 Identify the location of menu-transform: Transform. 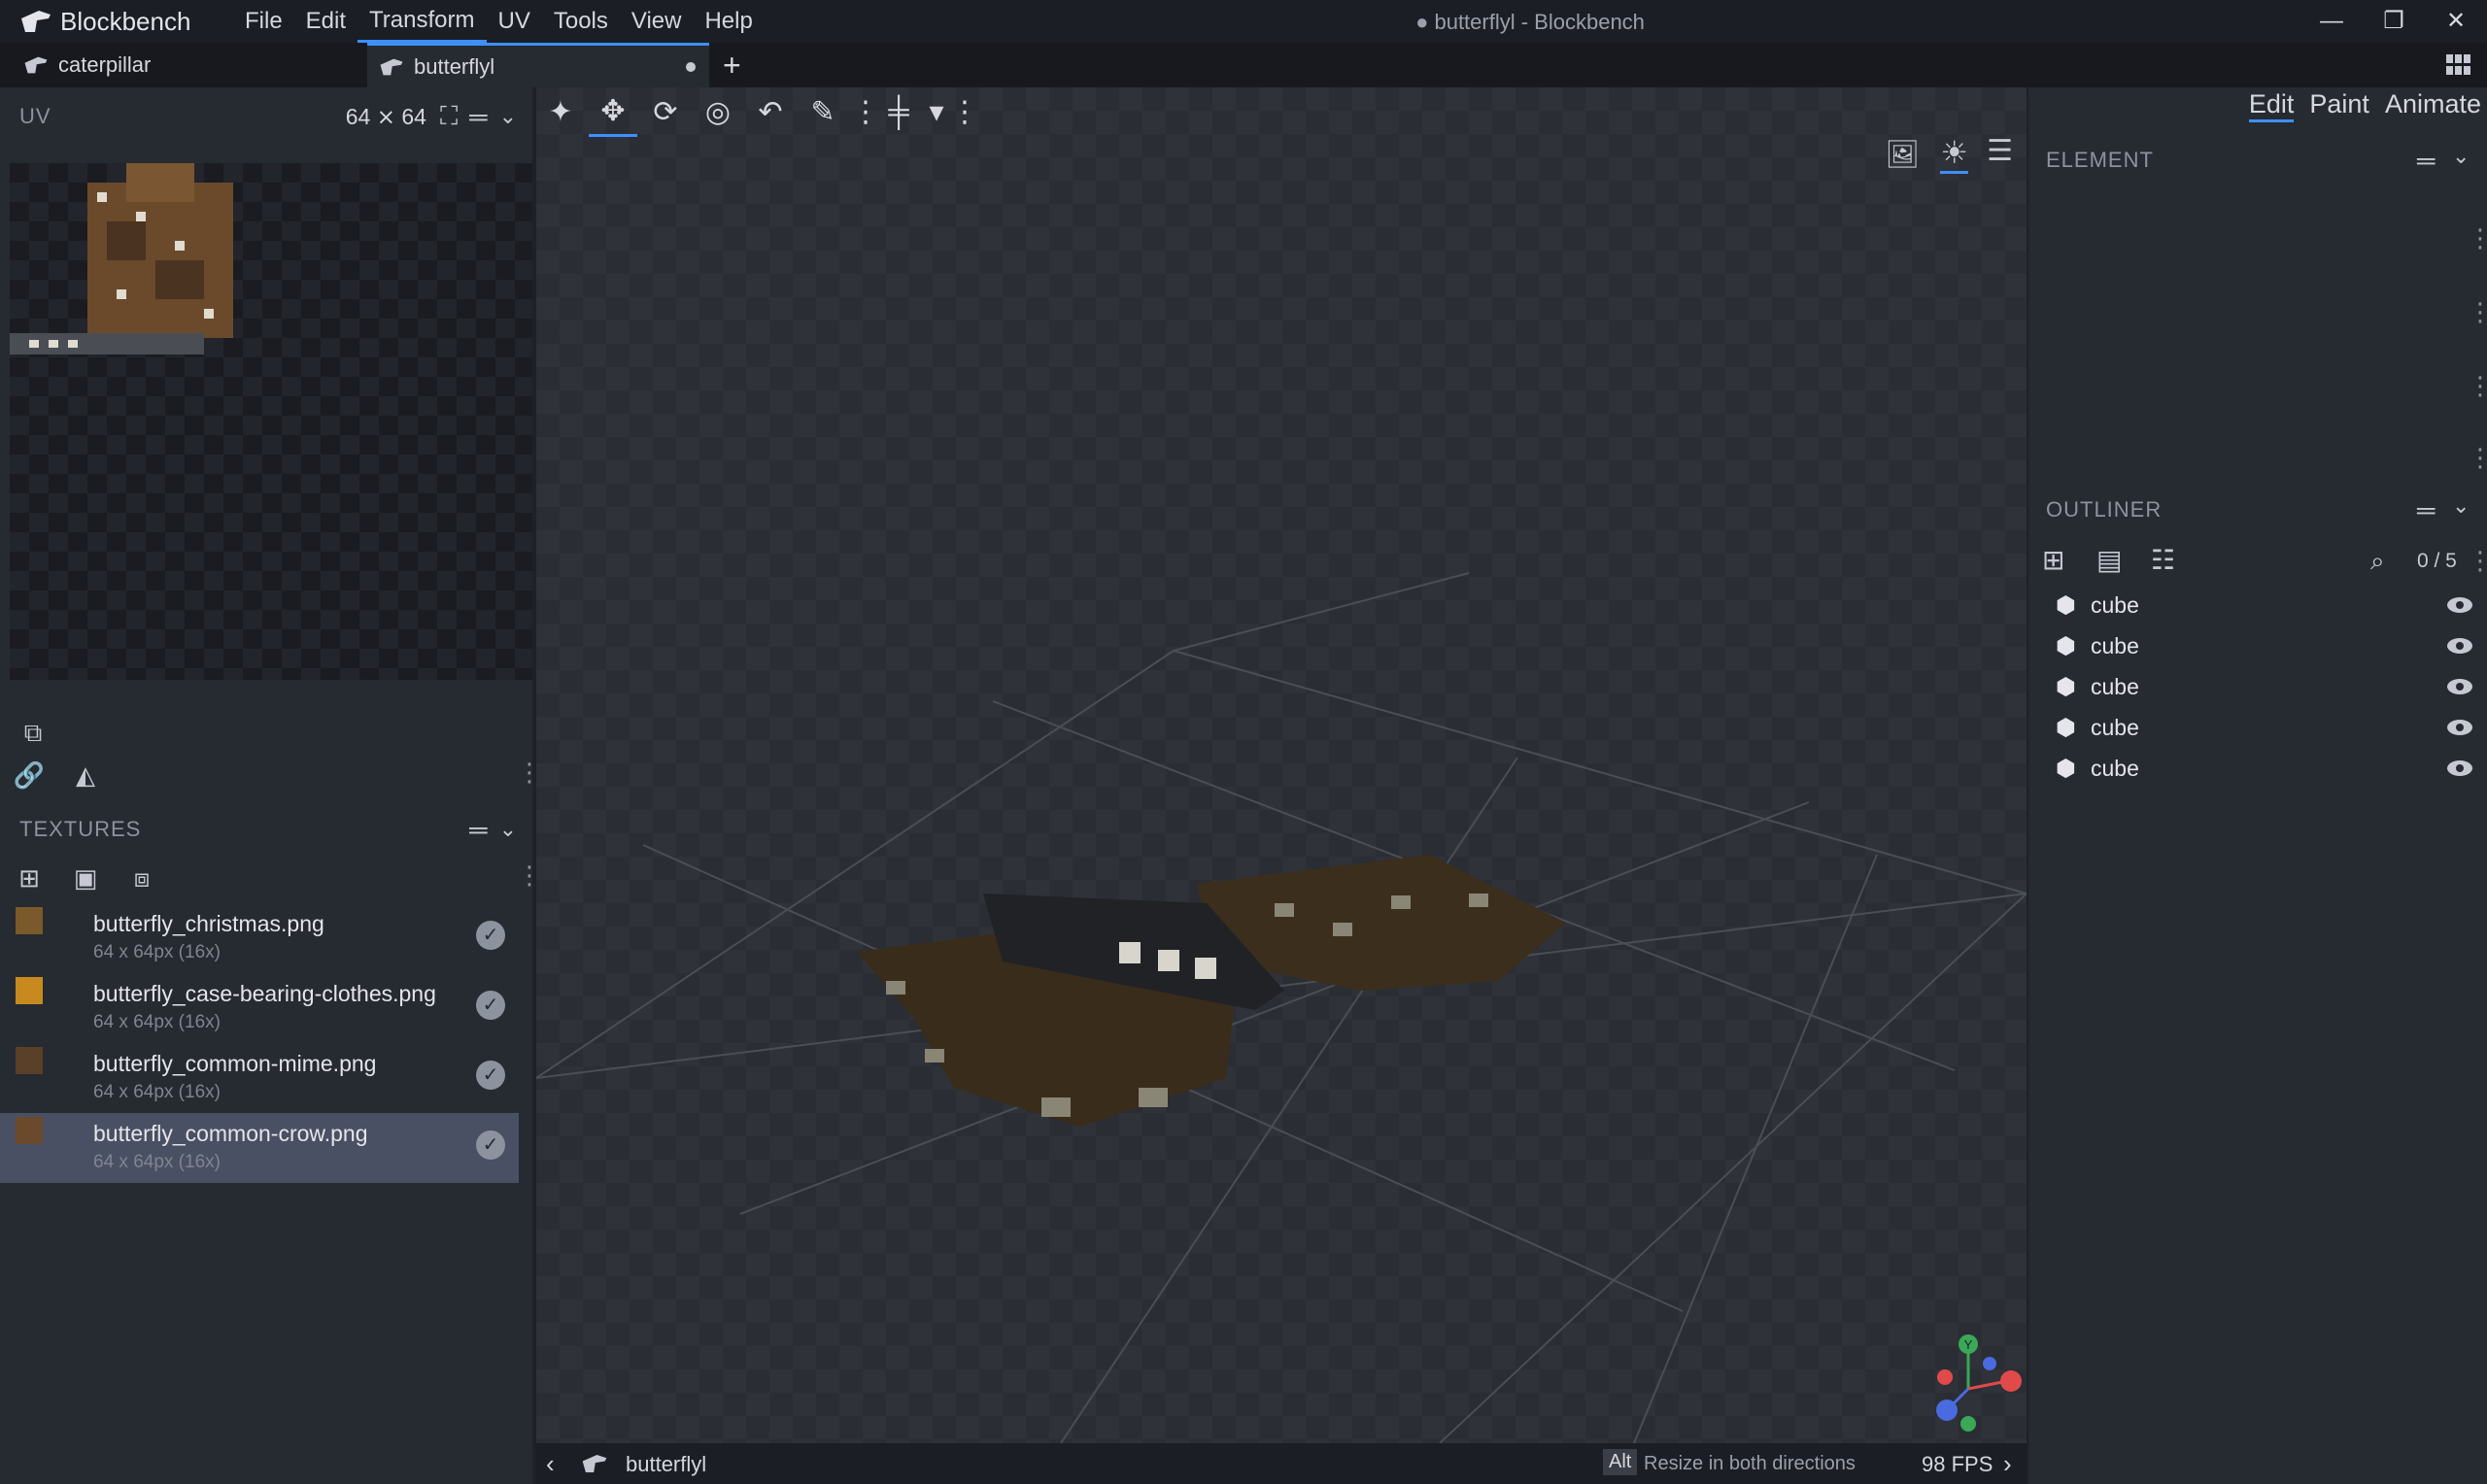
(422, 21).